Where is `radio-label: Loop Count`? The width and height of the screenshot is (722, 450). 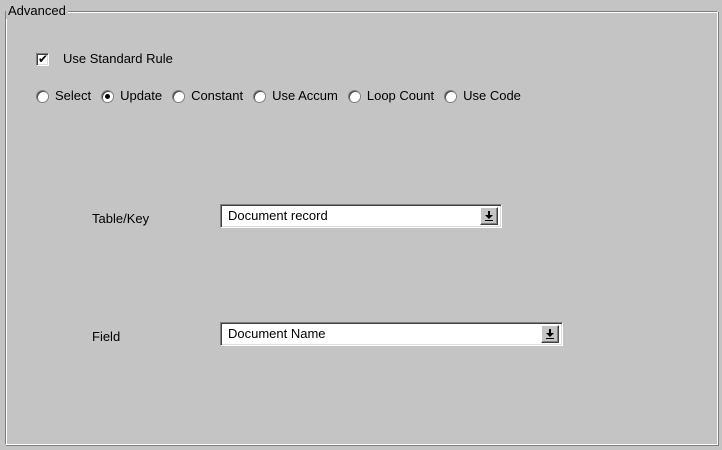 radio-label: Loop Count is located at coordinates (400, 95).